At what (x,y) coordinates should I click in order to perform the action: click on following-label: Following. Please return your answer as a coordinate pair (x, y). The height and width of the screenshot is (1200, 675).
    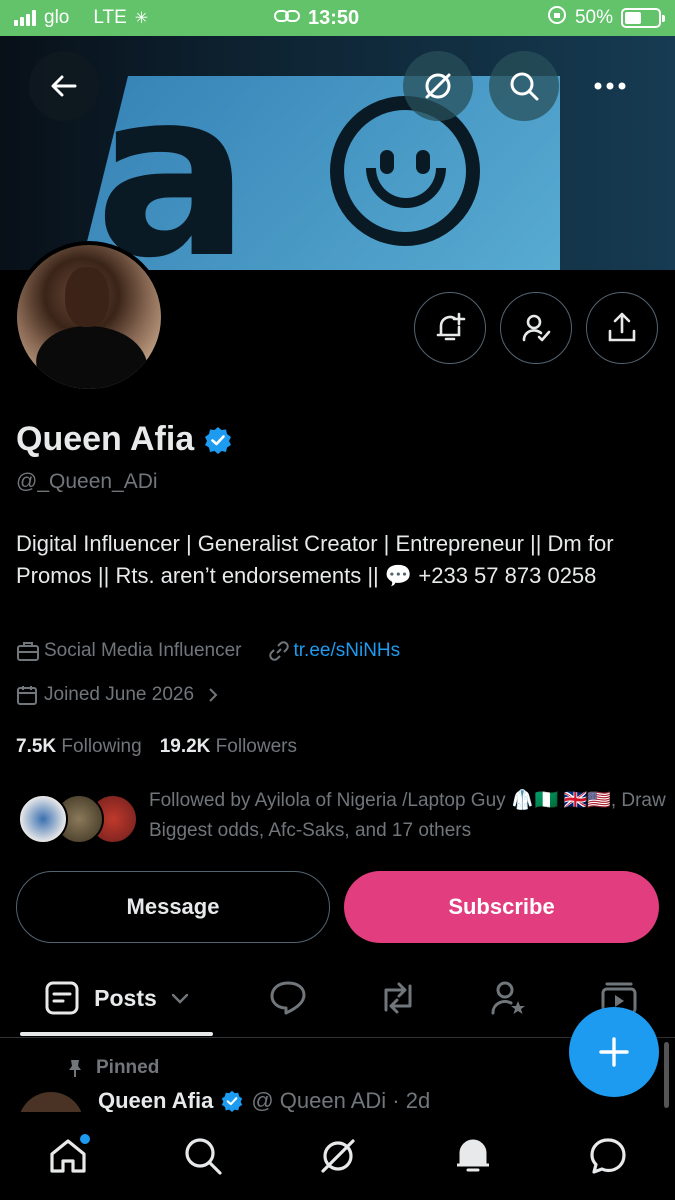
    Looking at the image, I should click on (101, 746).